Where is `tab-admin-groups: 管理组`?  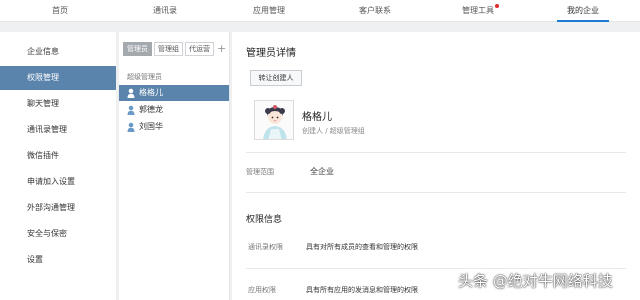
tab-admin-groups: 管理组 is located at coordinates (168, 49).